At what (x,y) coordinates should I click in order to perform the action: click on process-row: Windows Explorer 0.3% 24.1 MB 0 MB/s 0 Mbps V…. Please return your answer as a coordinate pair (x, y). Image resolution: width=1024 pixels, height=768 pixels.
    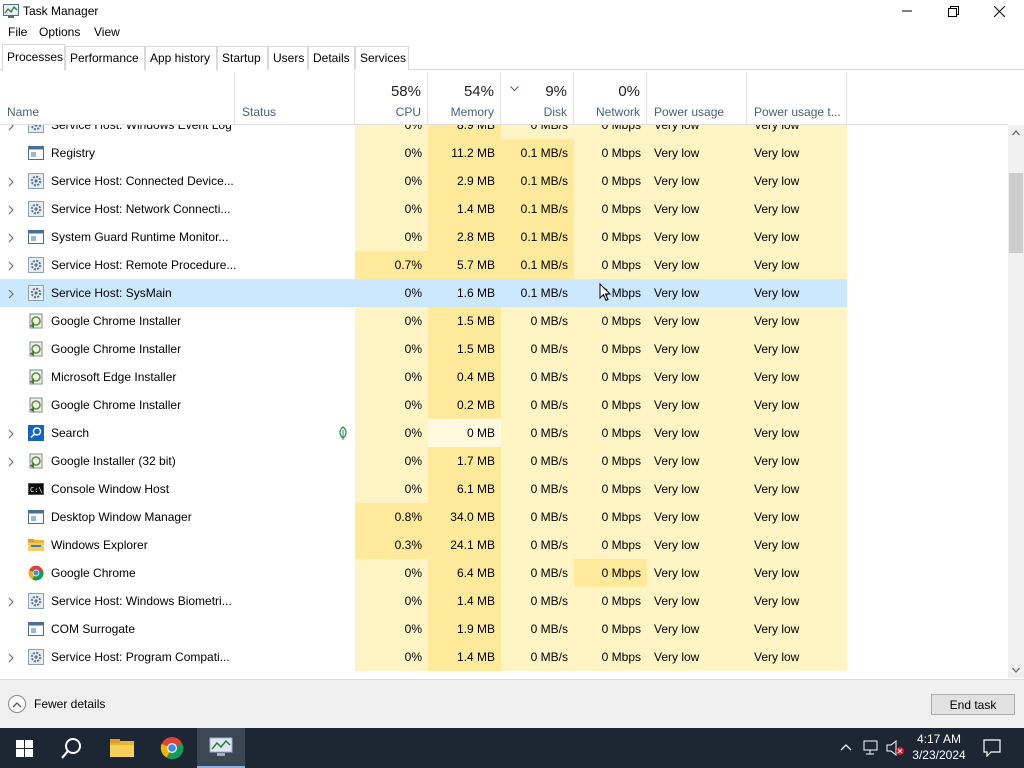
    Looking at the image, I should click on (423, 545).